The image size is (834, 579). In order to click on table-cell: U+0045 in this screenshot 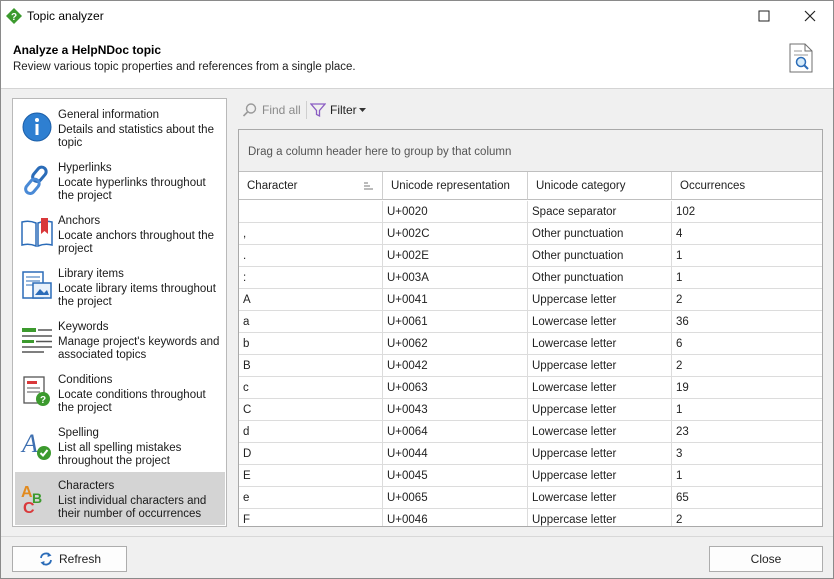, I will do `click(455, 476)`.